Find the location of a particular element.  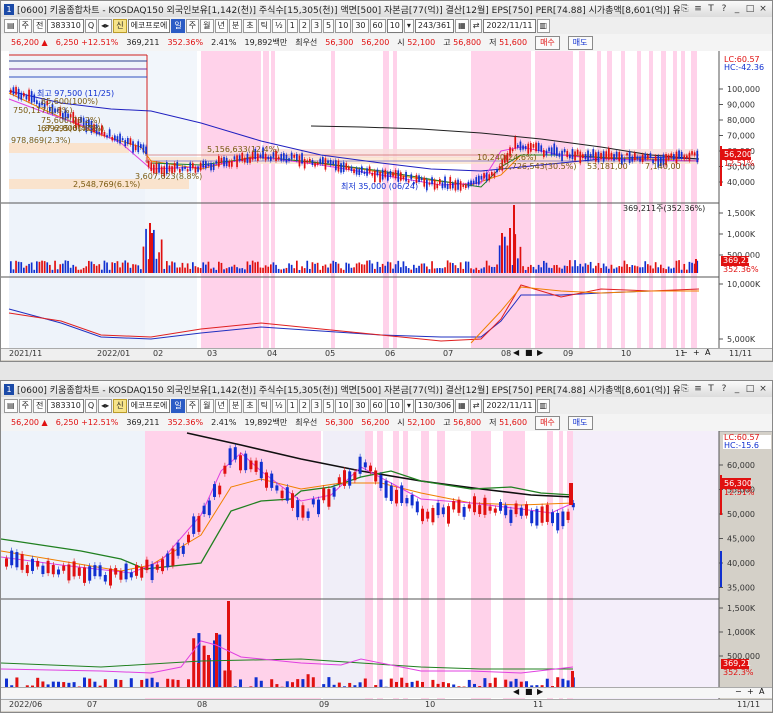

count-field: 243/361 is located at coordinates (434, 25).